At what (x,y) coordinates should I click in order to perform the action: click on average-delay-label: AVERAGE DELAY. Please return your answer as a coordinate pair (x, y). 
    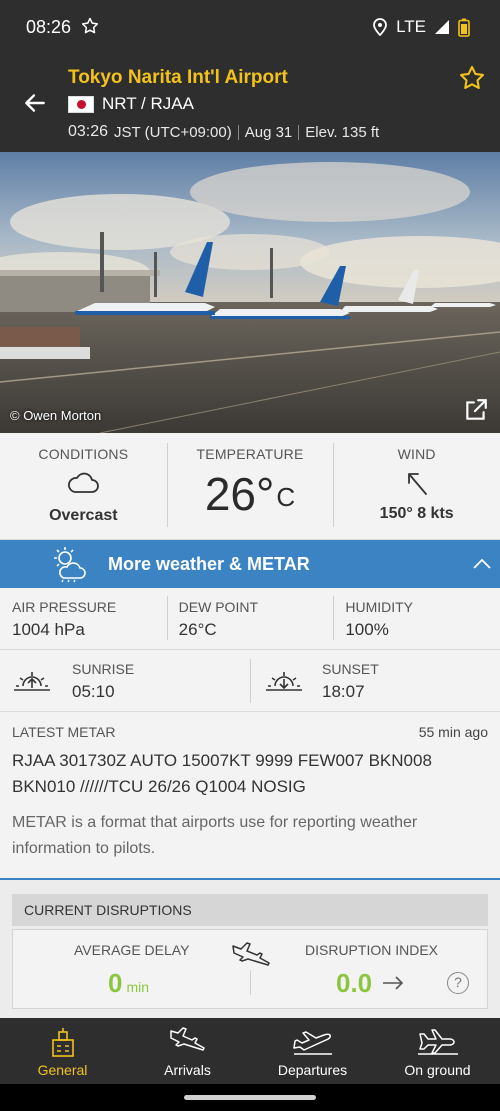
    Looking at the image, I should click on (132, 950).